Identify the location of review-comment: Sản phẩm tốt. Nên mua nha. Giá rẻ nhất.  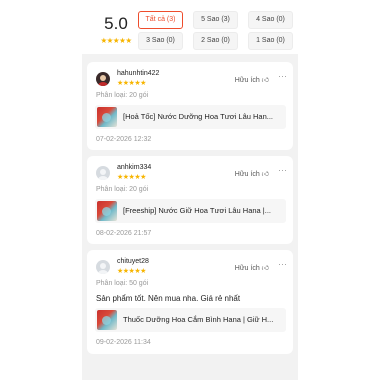
(168, 298).